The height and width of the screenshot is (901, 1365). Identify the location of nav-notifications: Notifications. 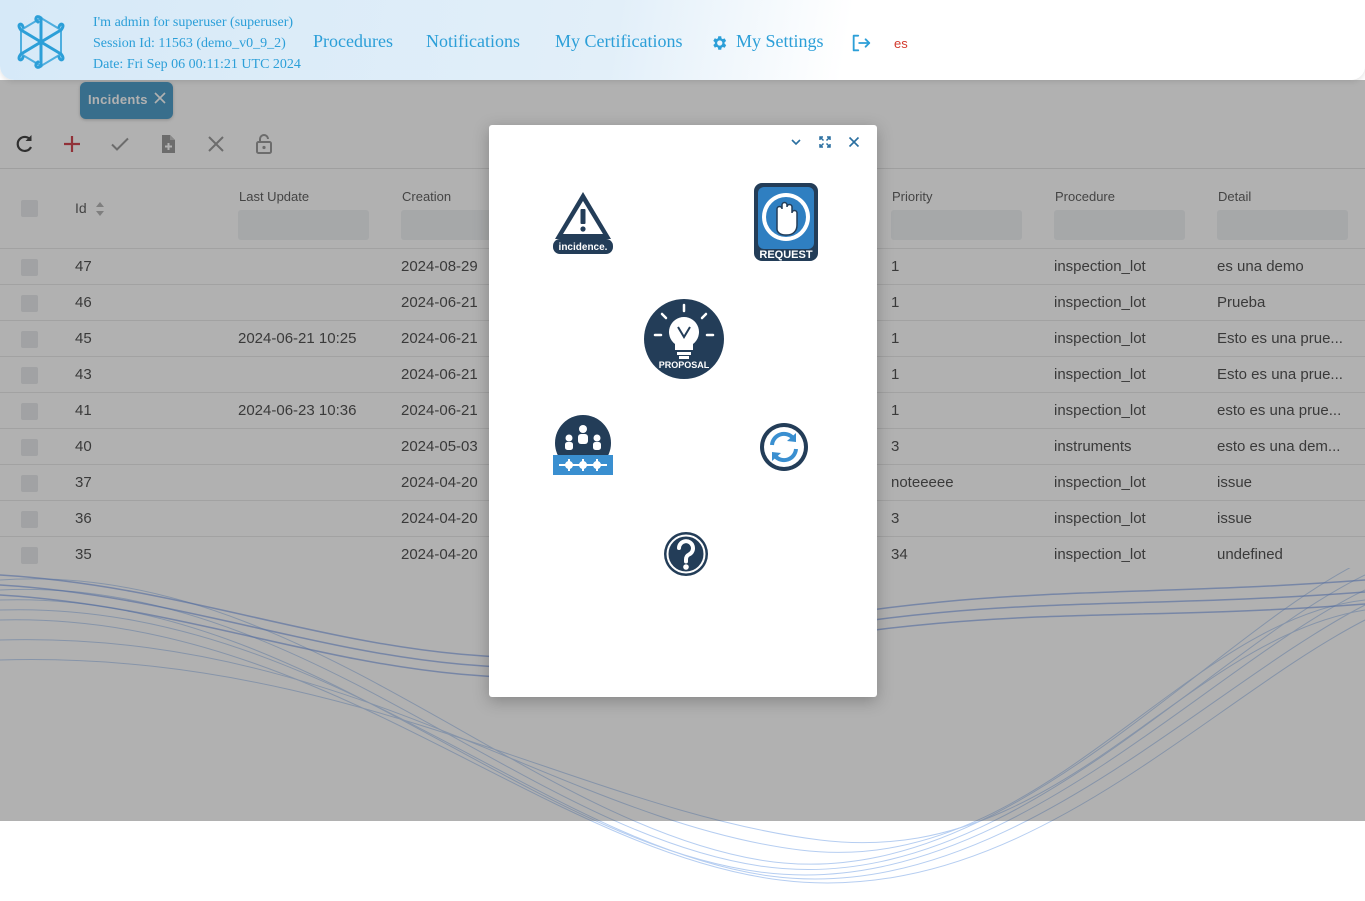
(473, 41).